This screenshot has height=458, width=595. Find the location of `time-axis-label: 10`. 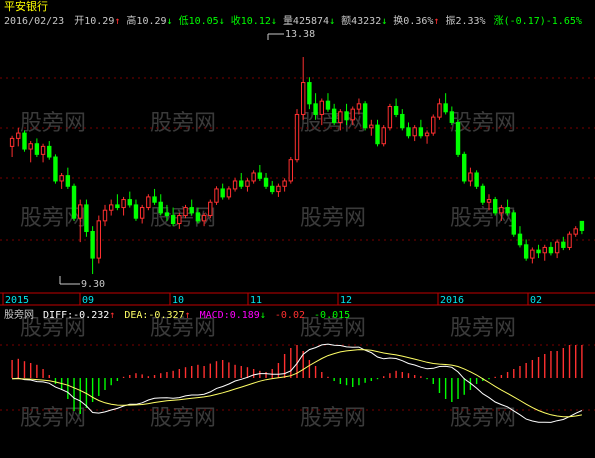

time-axis-label: 10 is located at coordinates (178, 300).